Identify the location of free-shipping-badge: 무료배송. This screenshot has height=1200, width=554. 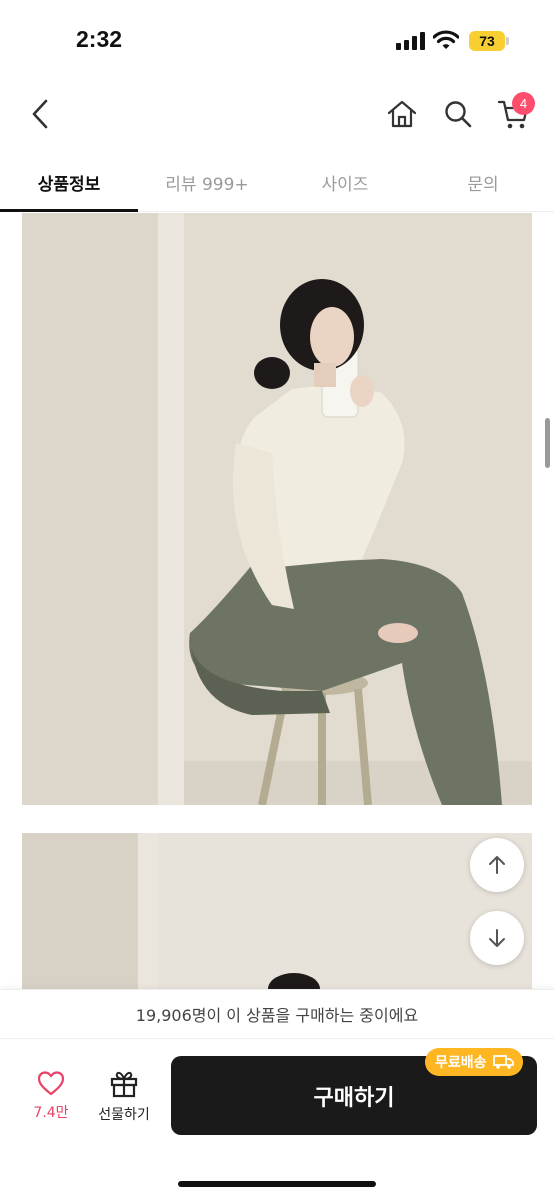
(474, 1062).